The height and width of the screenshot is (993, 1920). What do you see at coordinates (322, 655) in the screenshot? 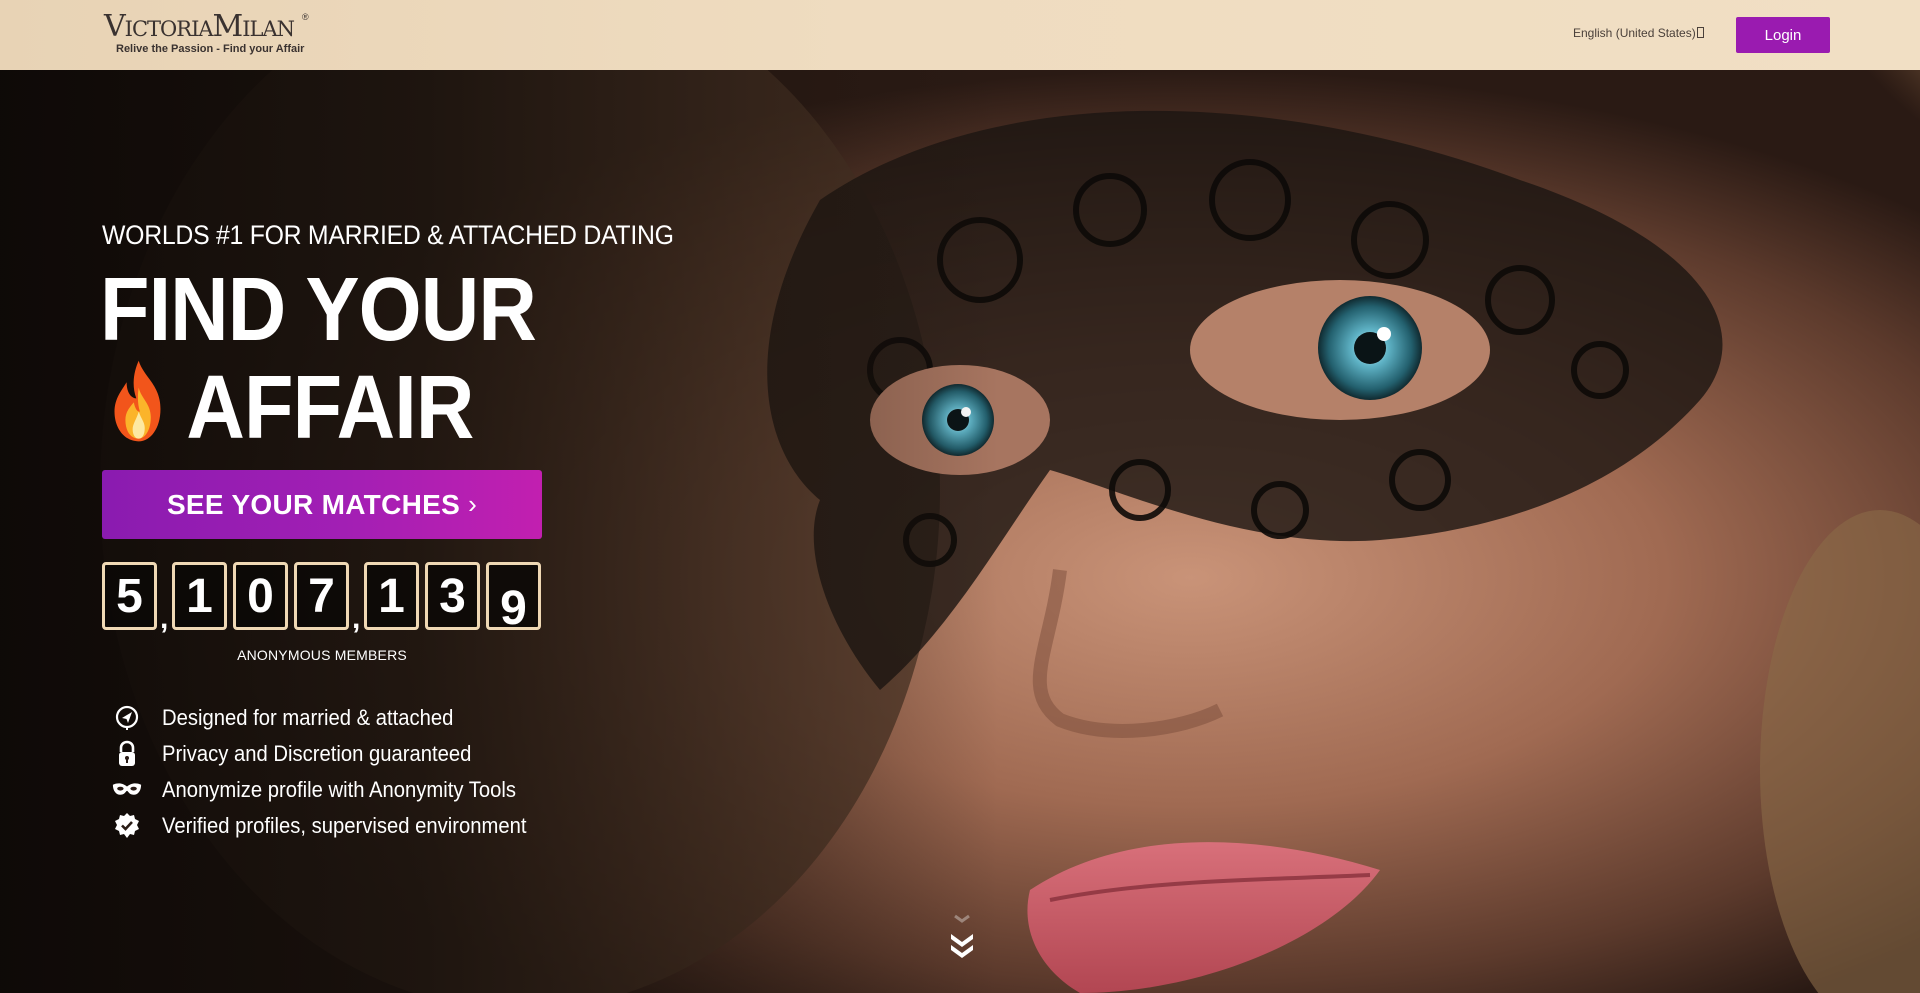
I see `counter-label: ANONYMOUS MEMBERS` at bounding box center [322, 655].